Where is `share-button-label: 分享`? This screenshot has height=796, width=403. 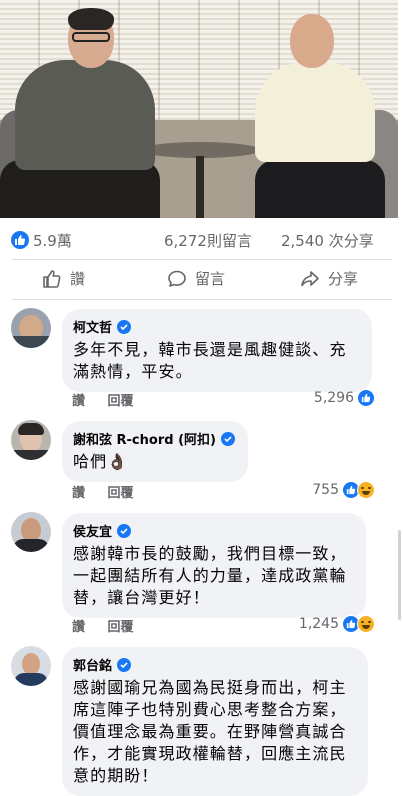
share-button-label: 分享 is located at coordinates (343, 279).